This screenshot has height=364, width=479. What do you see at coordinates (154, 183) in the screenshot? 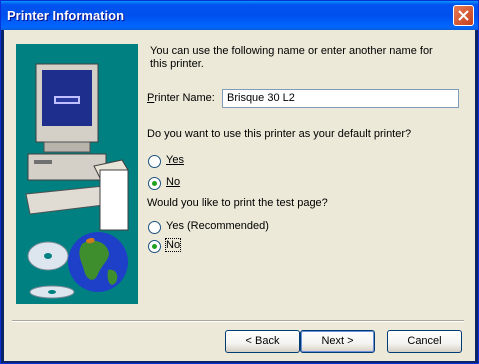
I see `default-no-radio` at bounding box center [154, 183].